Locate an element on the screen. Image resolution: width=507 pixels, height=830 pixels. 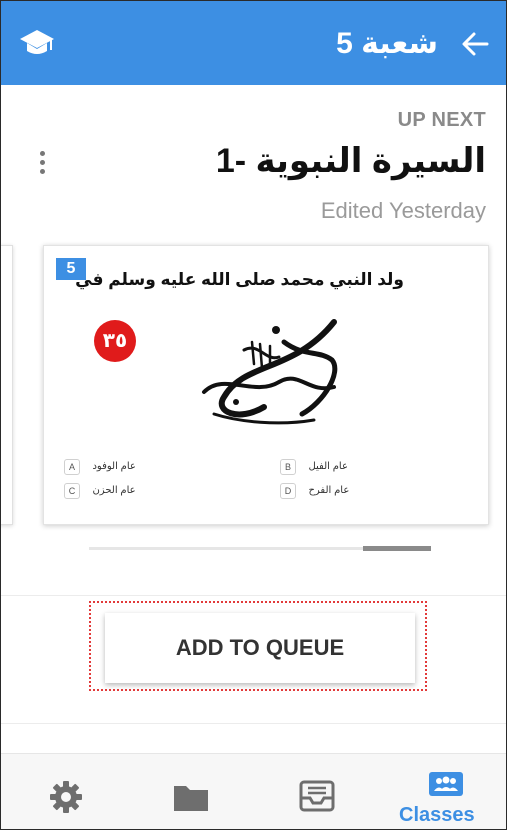
answer-letter: D is located at coordinates (288, 490).